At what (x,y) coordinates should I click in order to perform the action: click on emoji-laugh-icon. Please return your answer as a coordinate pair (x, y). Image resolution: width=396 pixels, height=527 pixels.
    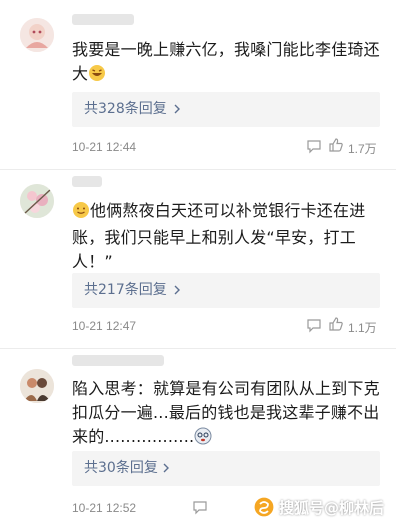
    Looking at the image, I should click on (97, 76).